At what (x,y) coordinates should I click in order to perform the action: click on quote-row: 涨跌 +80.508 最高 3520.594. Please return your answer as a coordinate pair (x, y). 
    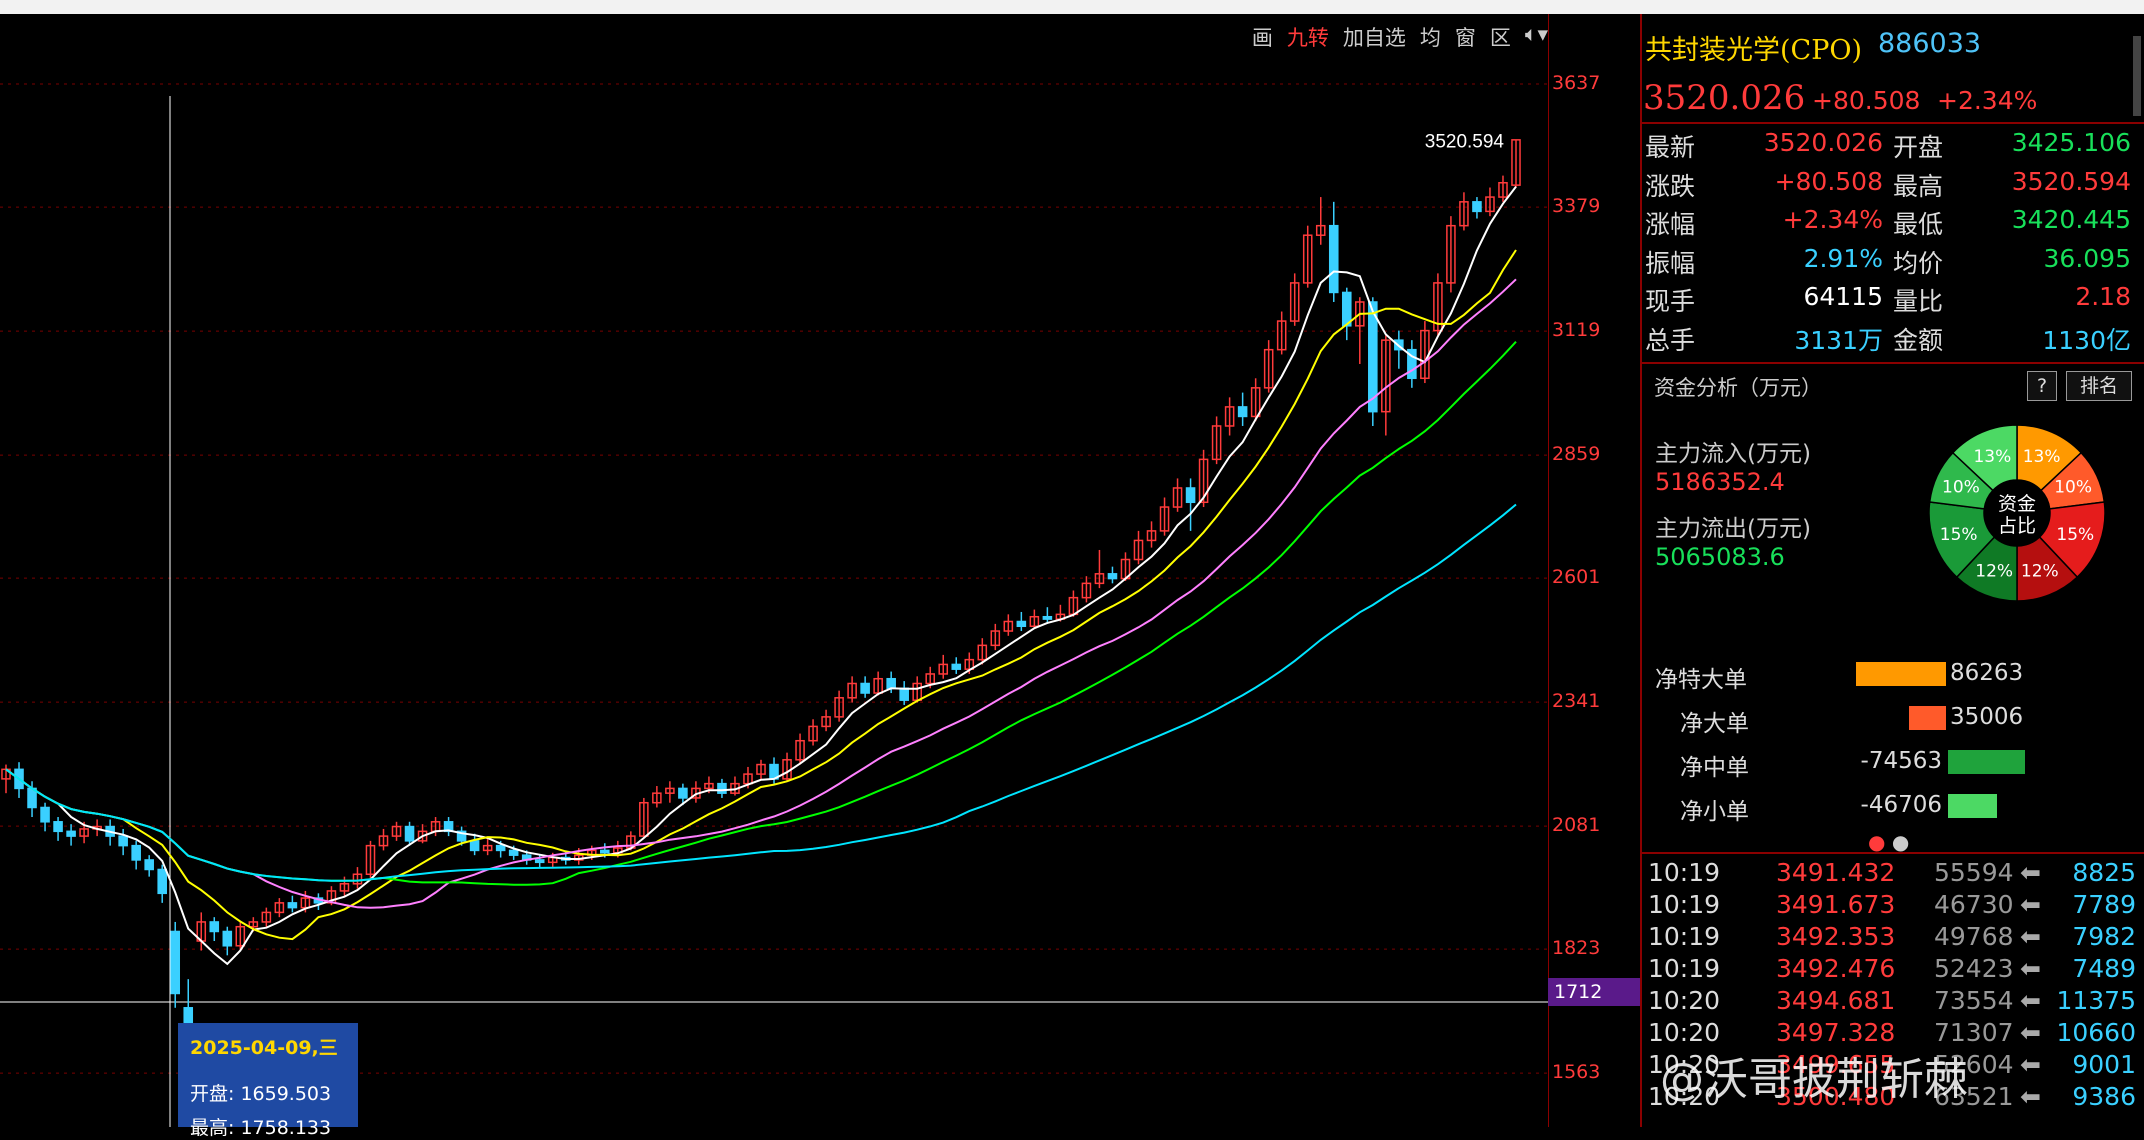
    Looking at the image, I should click on (1890, 184).